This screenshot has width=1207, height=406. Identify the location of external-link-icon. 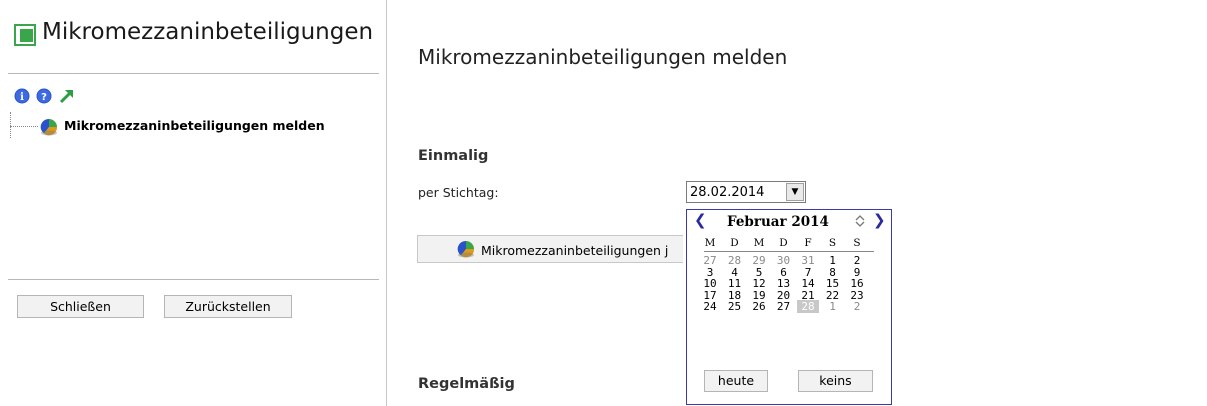
(67, 98).